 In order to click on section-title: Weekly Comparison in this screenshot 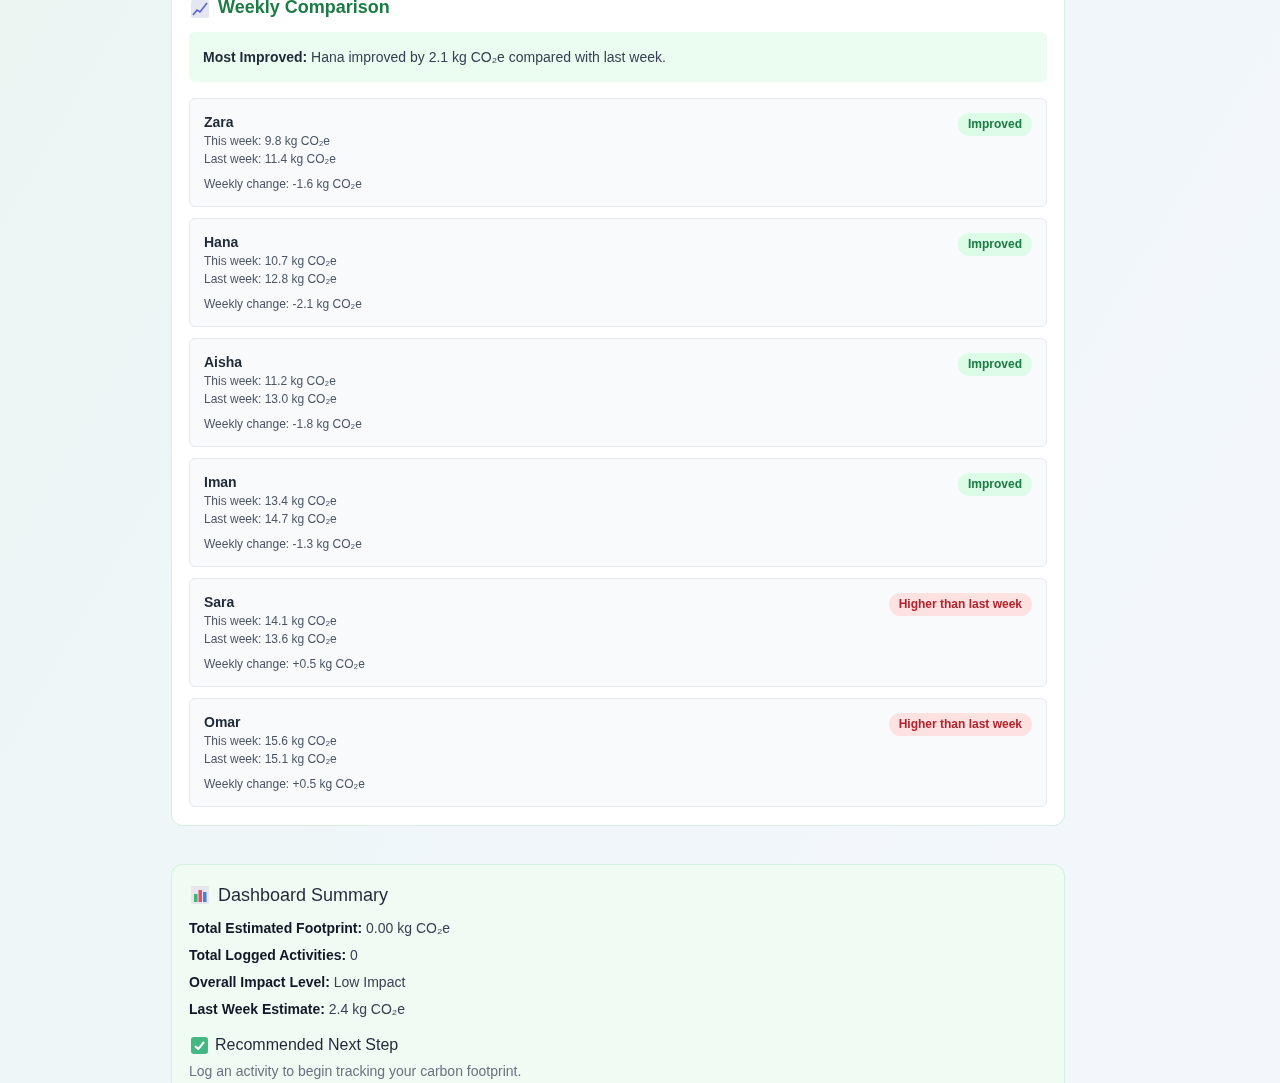, I will do `click(304, 7)`.